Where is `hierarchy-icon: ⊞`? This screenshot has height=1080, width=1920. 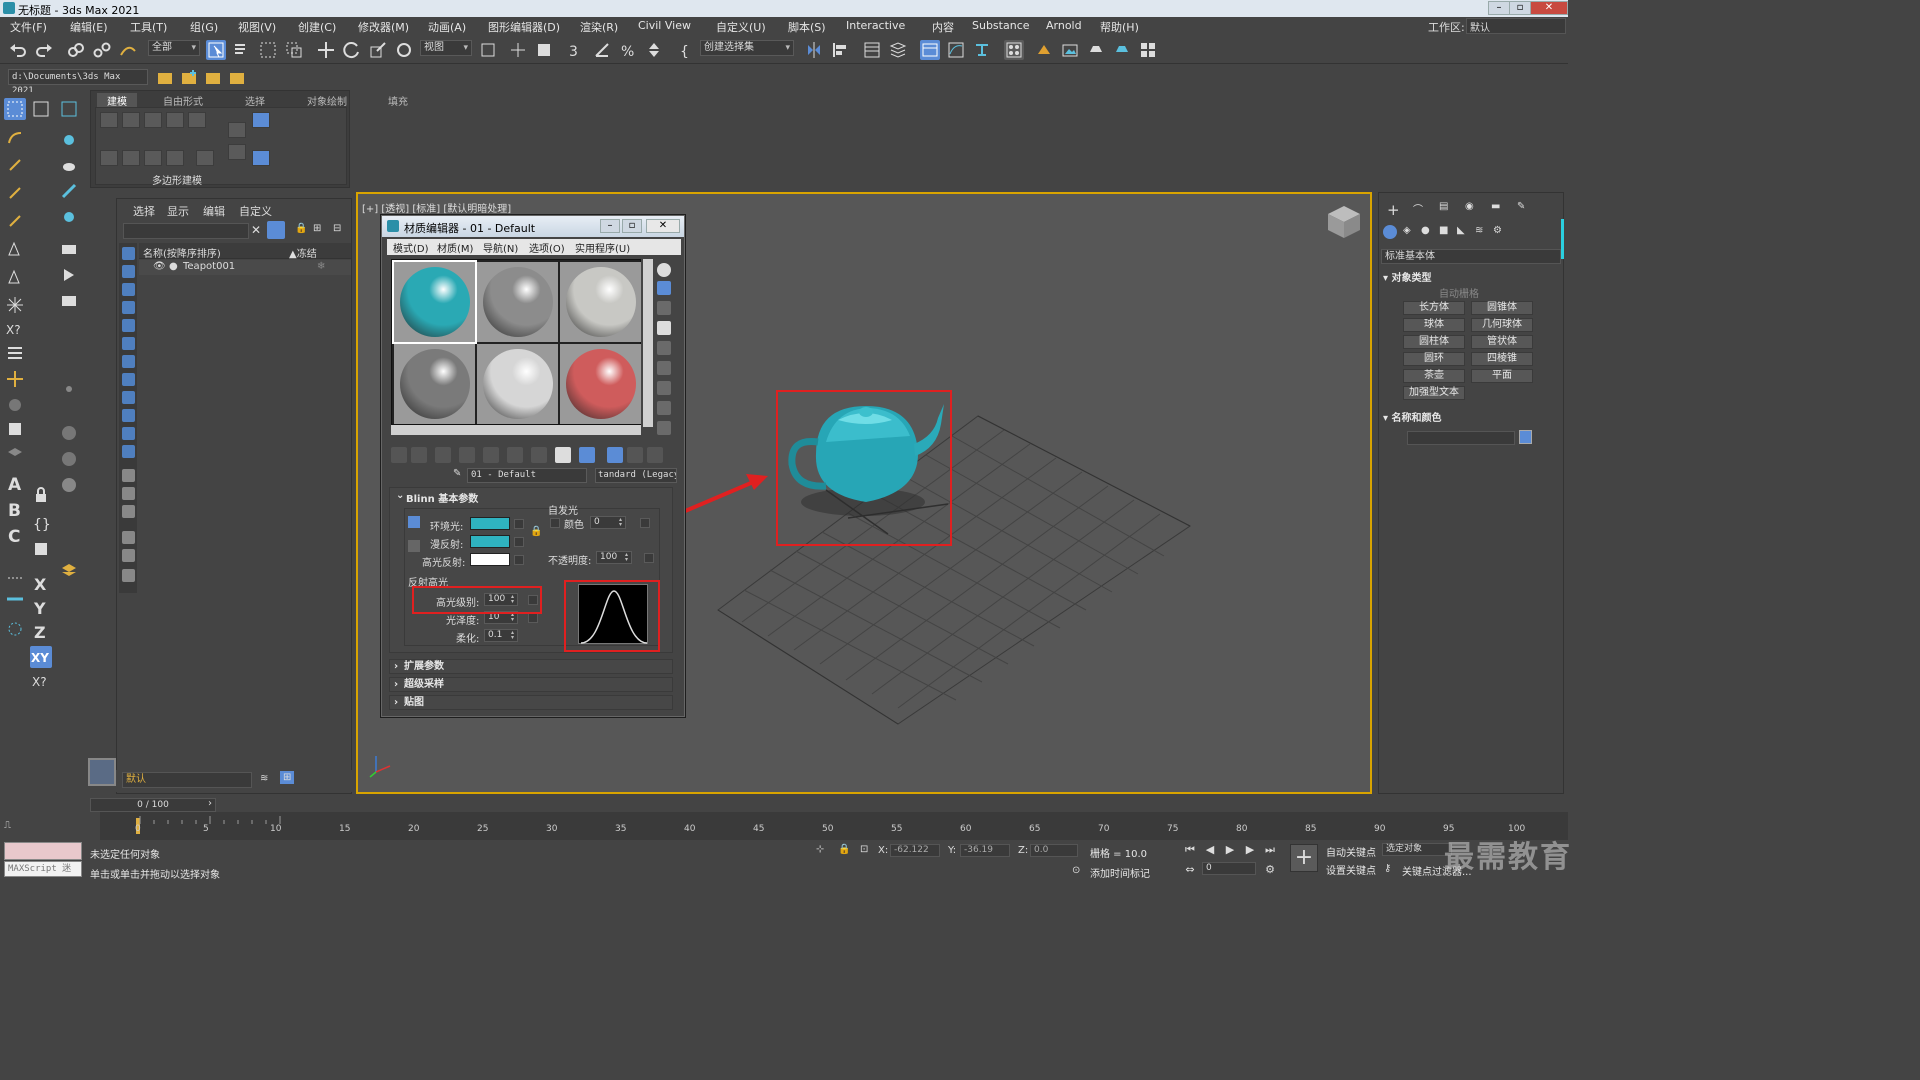 hierarchy-icon: ⊞ is located at coordinates (317, 228).